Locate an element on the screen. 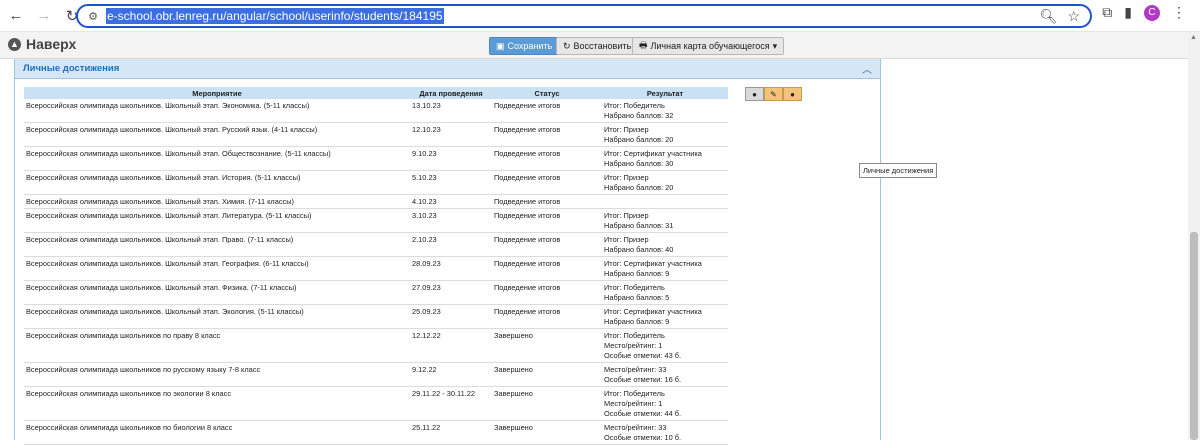  cell-date: 2.10.23 is located at coordinates (451, 244).